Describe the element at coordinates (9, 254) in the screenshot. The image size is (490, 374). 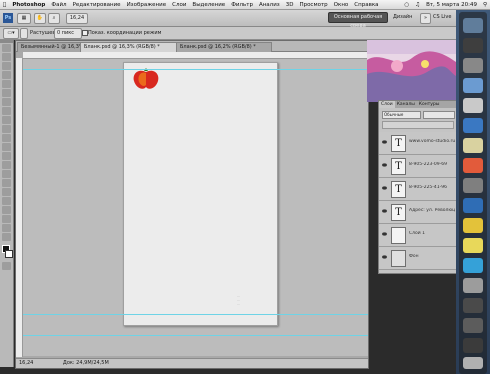
I see `background-color-swatch` at that location.